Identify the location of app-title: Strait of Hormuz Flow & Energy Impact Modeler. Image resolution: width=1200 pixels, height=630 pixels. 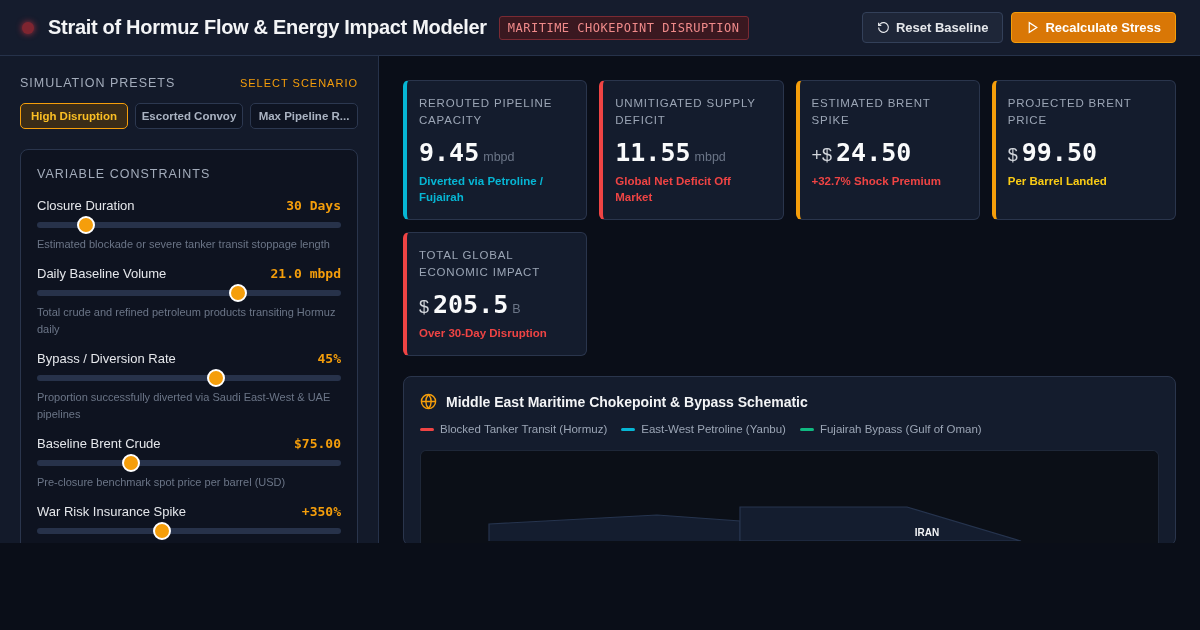
(267, 27).